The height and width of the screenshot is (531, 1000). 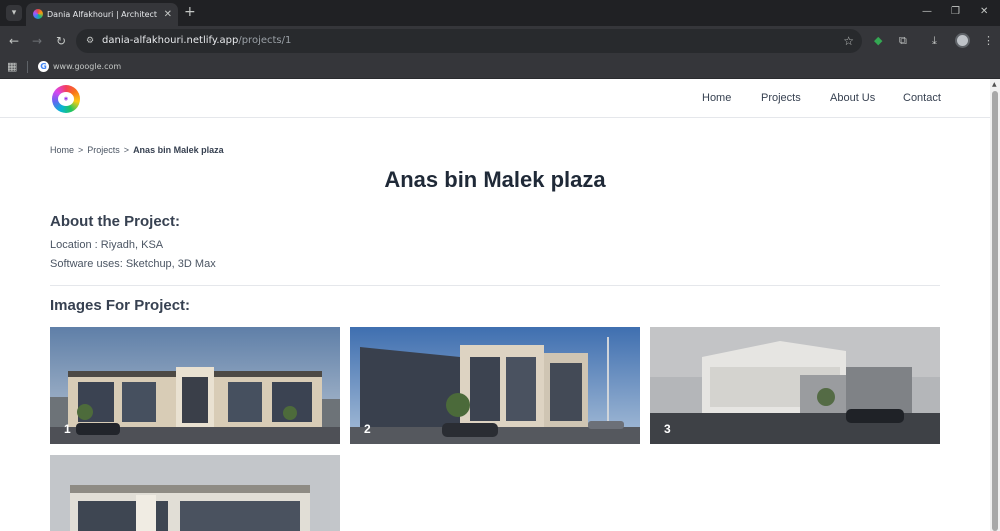 I want to click on download-icon: ⤓, so click(x=934, y=41).